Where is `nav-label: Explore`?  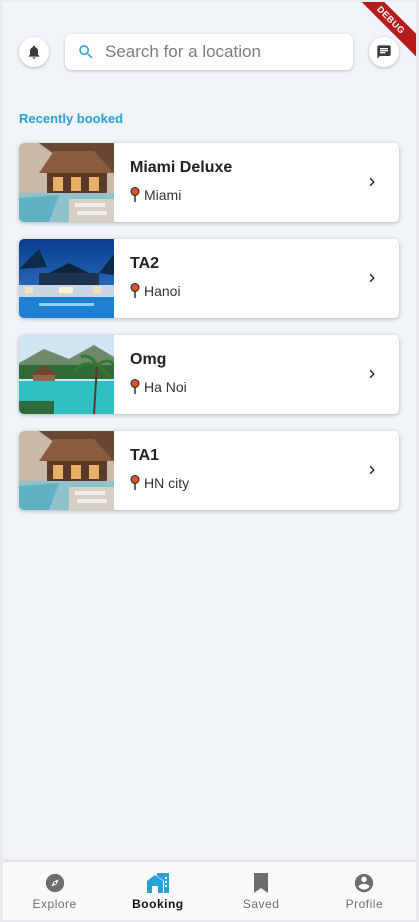 nav-label: Explore is located at coordinates (54, 904).